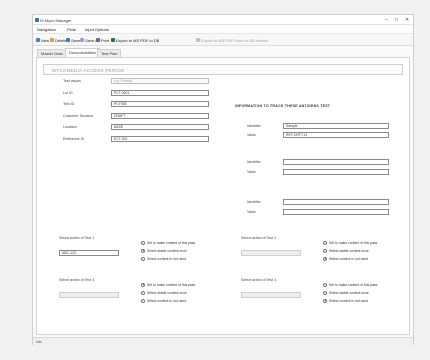 Image resolution: width=430 pixels, height=360 pixels. Describe the element at coordinates (223, 29) in the screenshot. I see `menu-bar: Navigation Plots Input Options` at that location.